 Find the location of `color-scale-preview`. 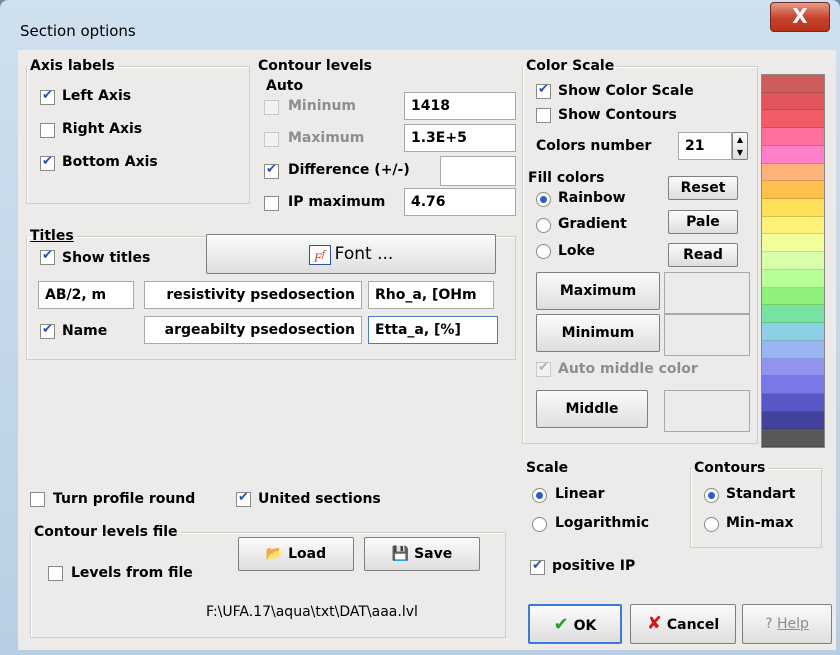

color-scale-preview is located at coordinates (793, 261).